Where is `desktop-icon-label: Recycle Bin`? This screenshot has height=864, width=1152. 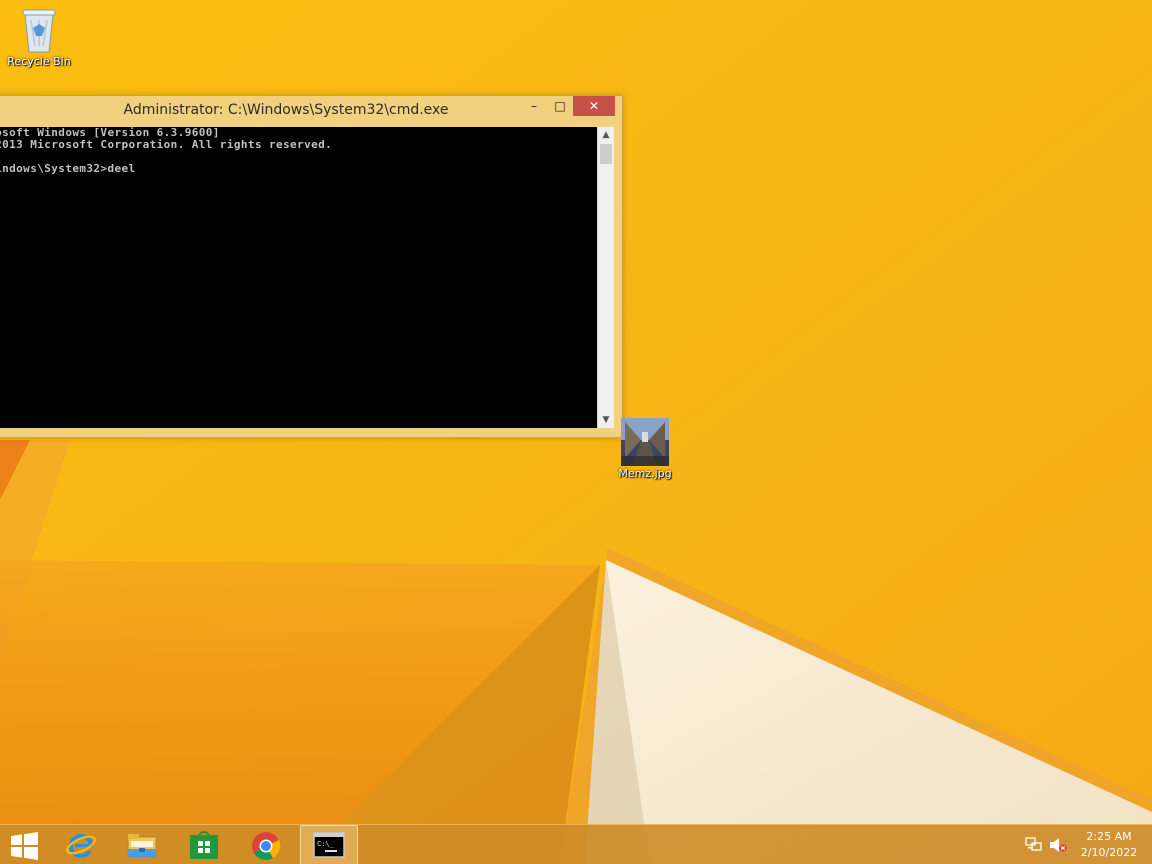 desktop-icon-label: Recycle Bin is located at coordinates (39, 61).